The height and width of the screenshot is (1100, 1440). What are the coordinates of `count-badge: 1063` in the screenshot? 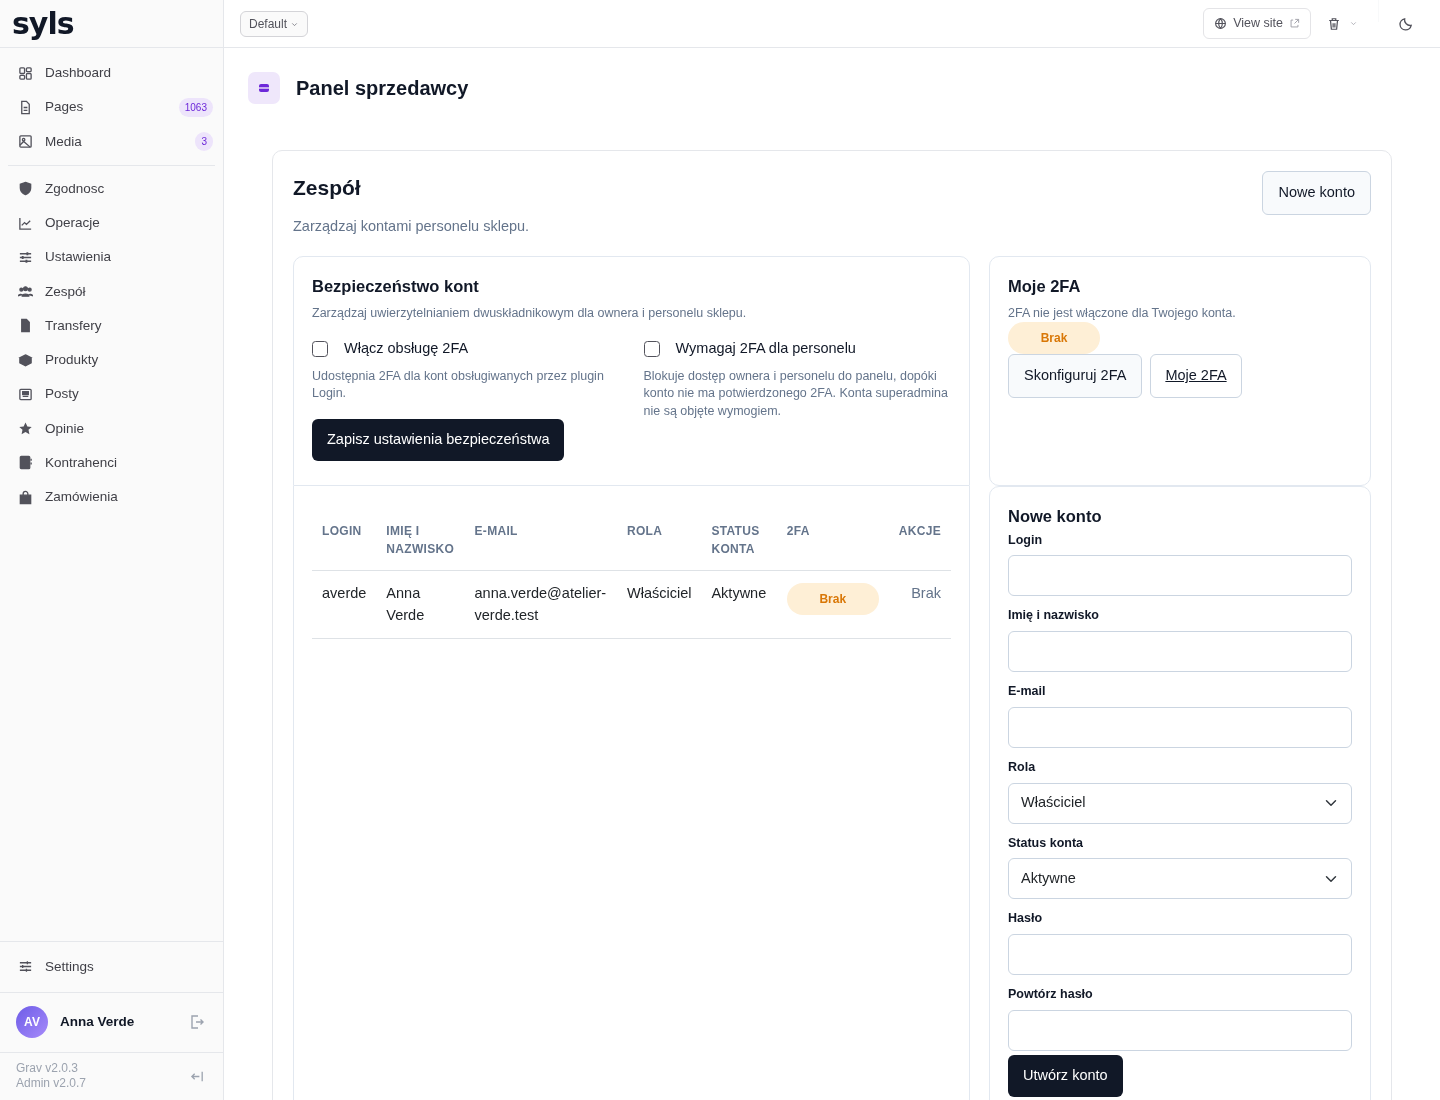 It's located at (195, 107).